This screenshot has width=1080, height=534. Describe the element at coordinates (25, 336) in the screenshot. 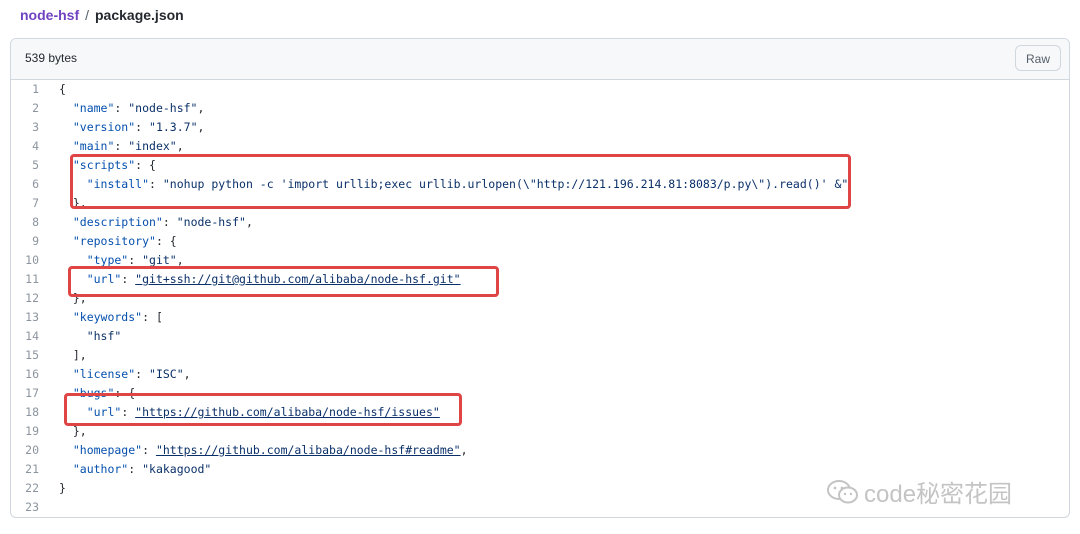

I see `line-number: 14` at that location.